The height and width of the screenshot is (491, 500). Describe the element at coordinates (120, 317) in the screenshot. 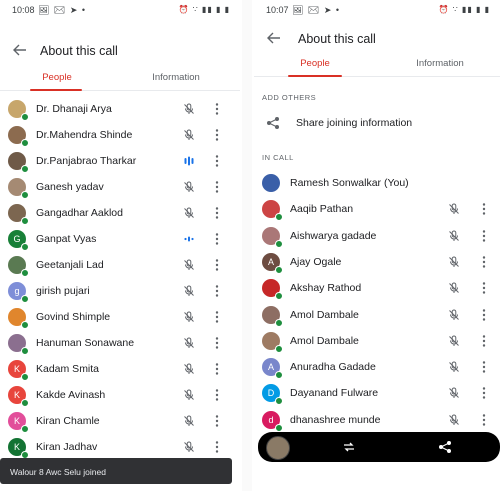

I see `participant-row: Govind Shimple` at that location.